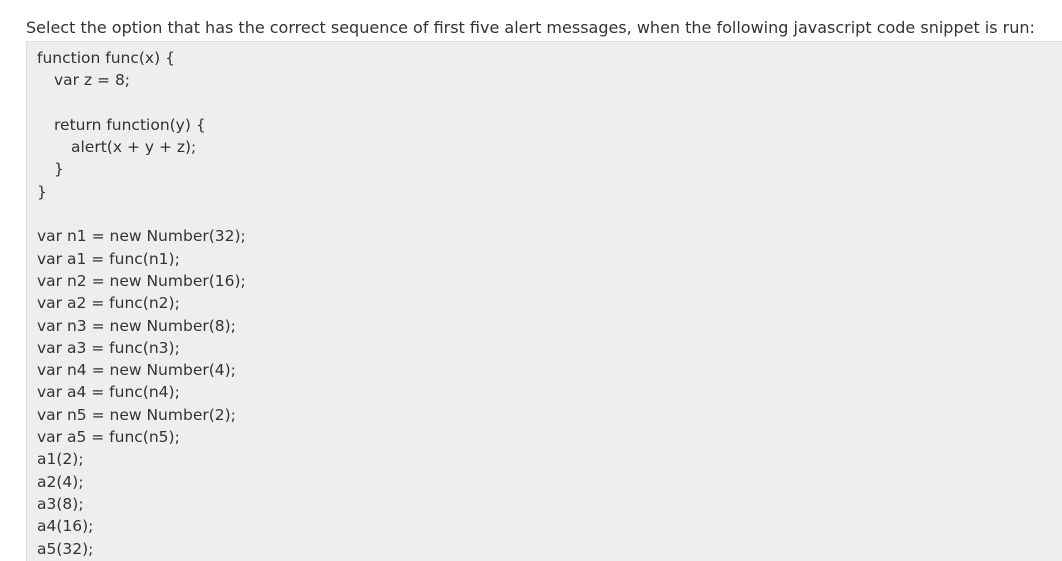 This screenshot has width=1062, height=561. I want to click on code-line: return function(y) {, so click(130, 124).